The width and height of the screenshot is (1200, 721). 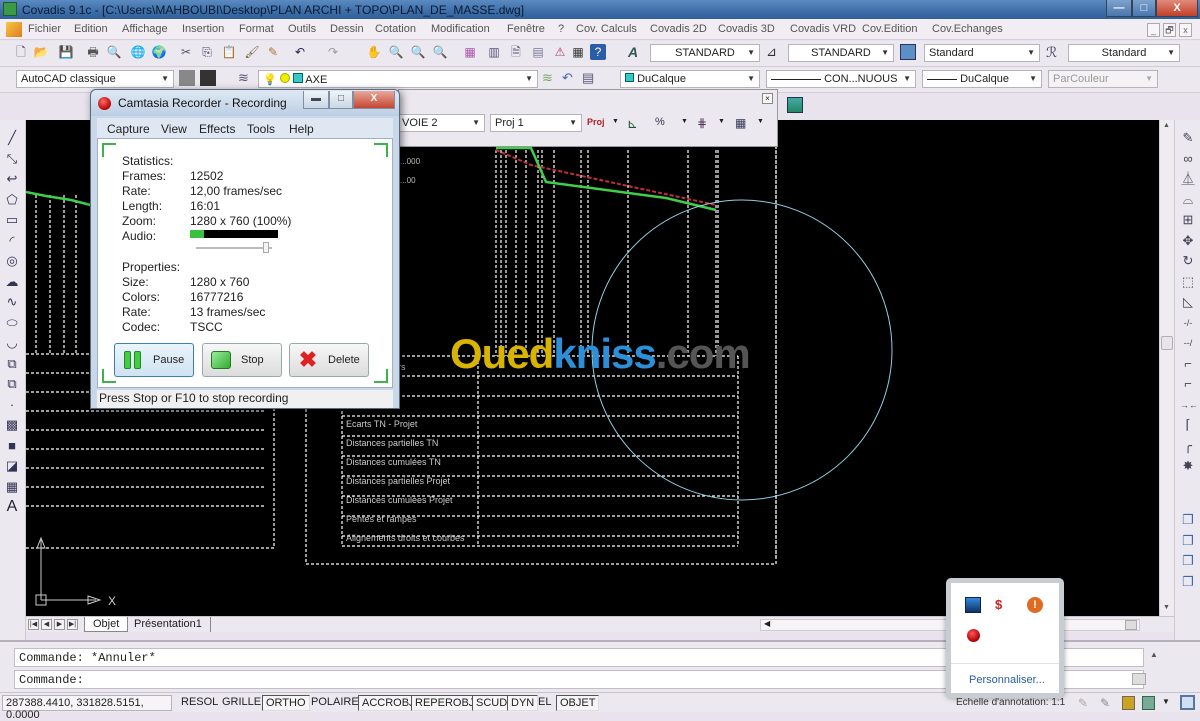 I want to click on workspace-select: AutoCAD classique ▼, so click(x=95, y=79).